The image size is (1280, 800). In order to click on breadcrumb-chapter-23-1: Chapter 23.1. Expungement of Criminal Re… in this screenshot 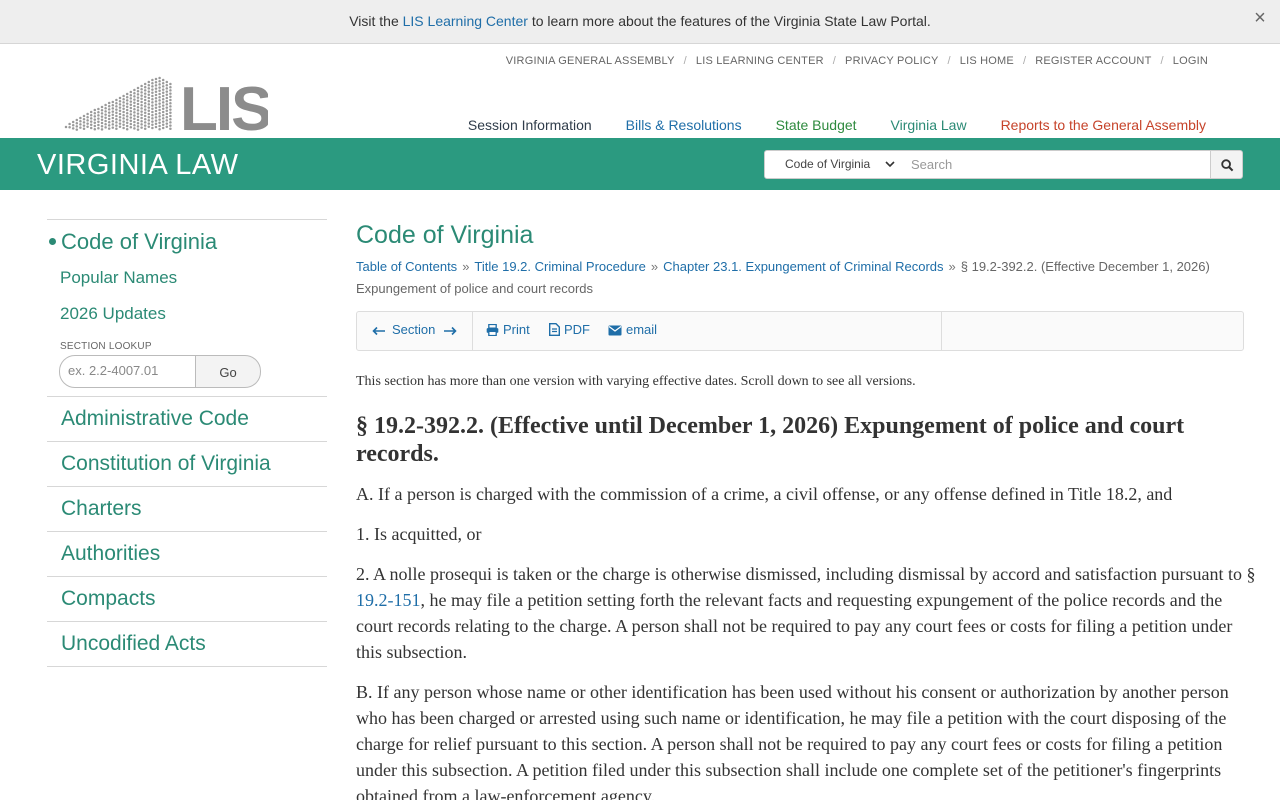, I will do `click(803, 266)`.